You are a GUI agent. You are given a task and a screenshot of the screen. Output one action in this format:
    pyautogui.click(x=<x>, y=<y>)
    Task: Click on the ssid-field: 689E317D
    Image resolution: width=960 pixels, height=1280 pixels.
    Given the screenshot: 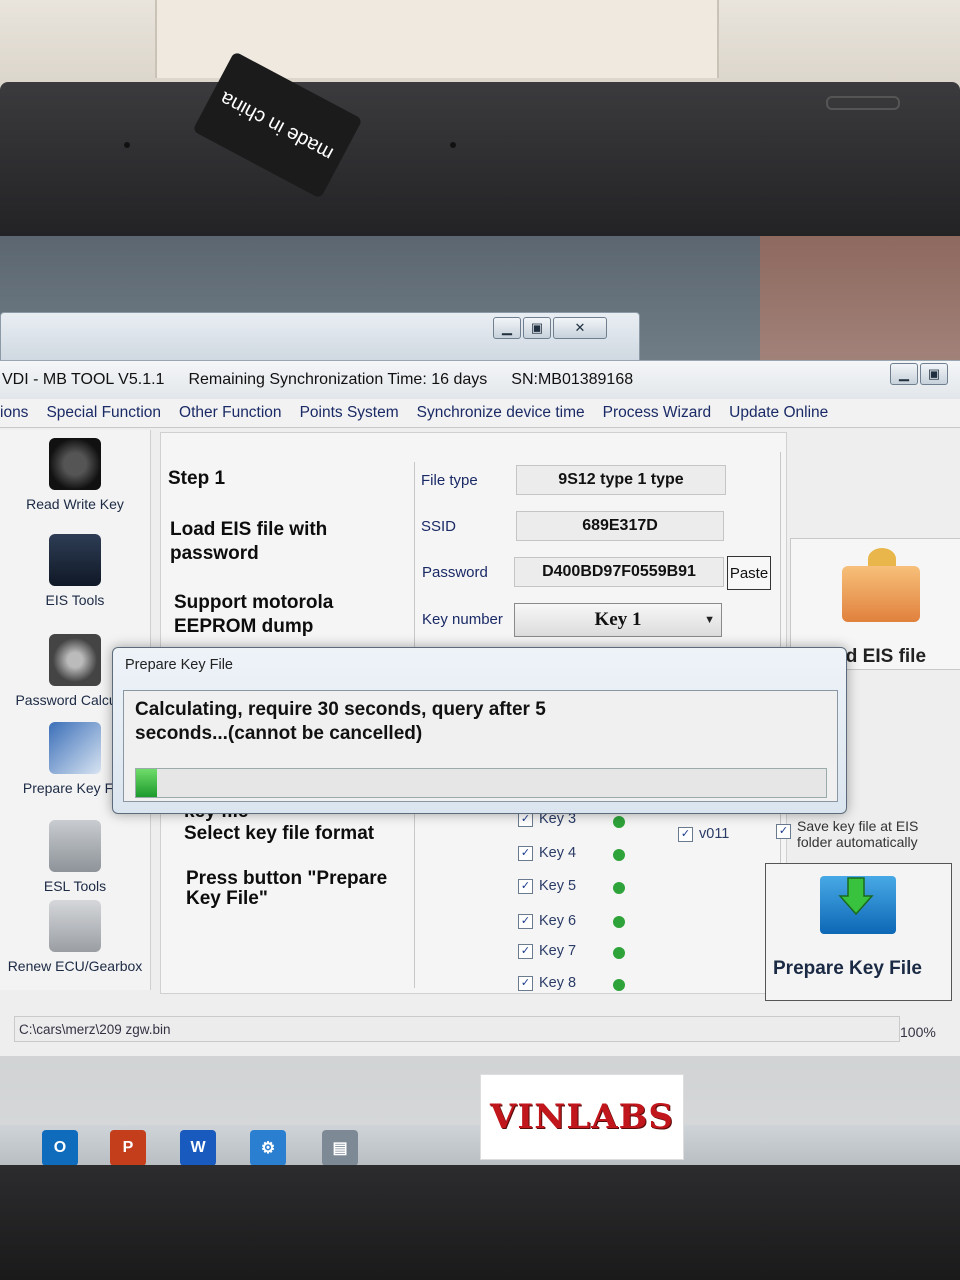 What is the action you would take?
    pyautogui.click(x=620, y=526)
    